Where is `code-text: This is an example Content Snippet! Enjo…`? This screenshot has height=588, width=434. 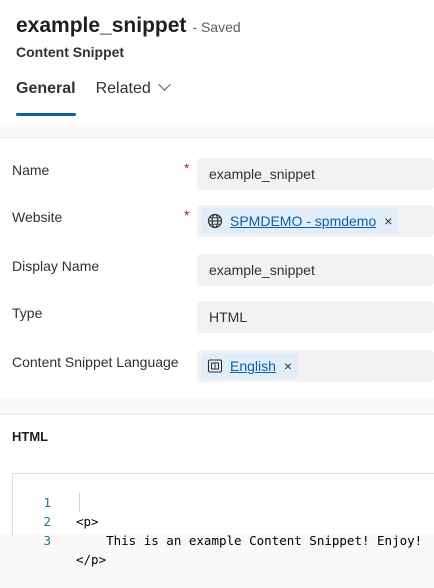 code-text: This is an example Content Snippet! Enjo… is located at coordinates (249, 540).